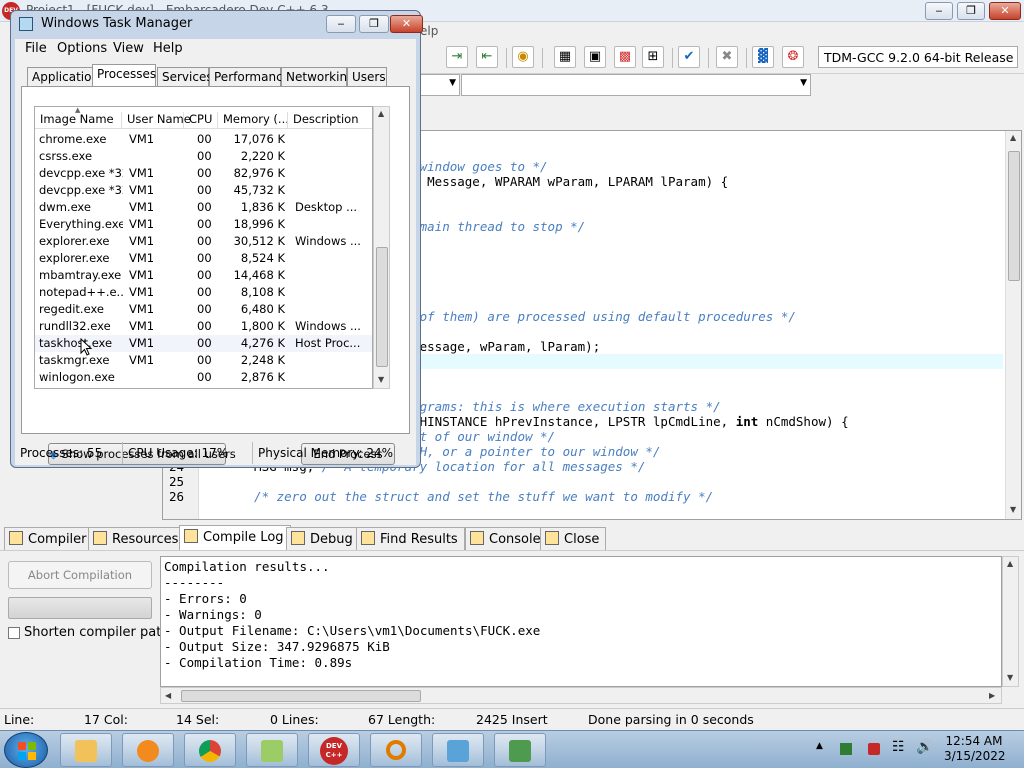 Image resolution: width=1024 pixels, height=772 pixels. I want to click on process-row: regedit.exe VM1 00 6,480 K, so click(203, 309).